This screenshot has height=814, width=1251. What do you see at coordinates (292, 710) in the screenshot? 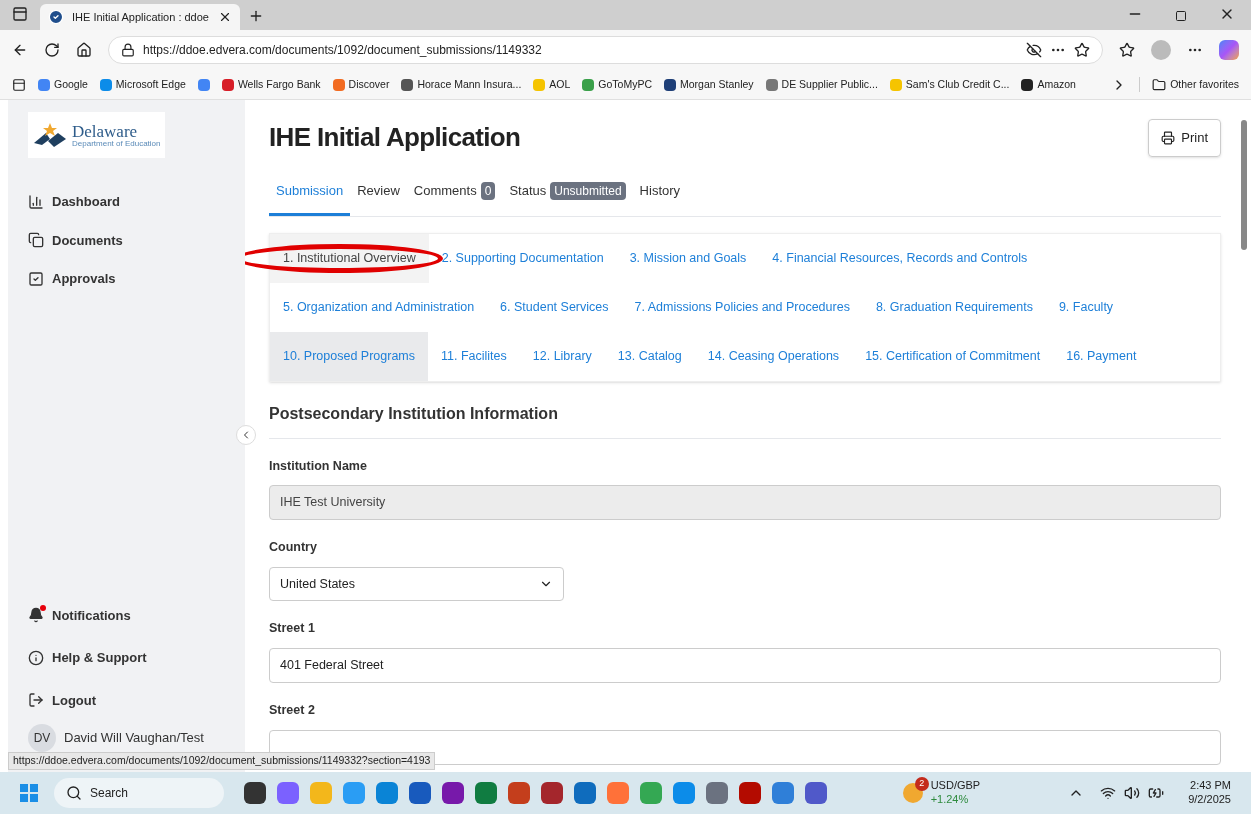
I see `field-label: Street 2` at bounding box center [292, 710].